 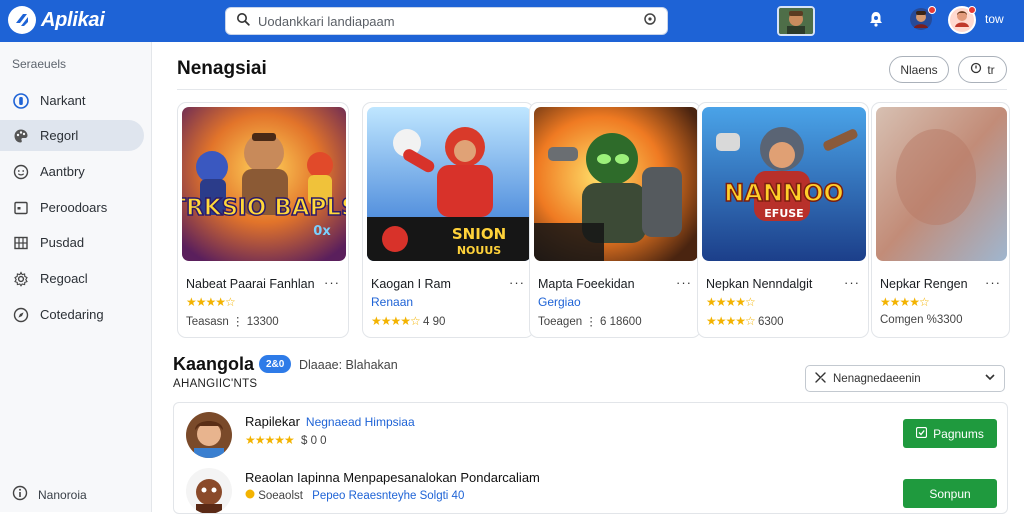 What do you see at coordinates (921, 320) in the screenshot?
I see `game-meta: Comgen %3300` at bounding box center [921, 320].